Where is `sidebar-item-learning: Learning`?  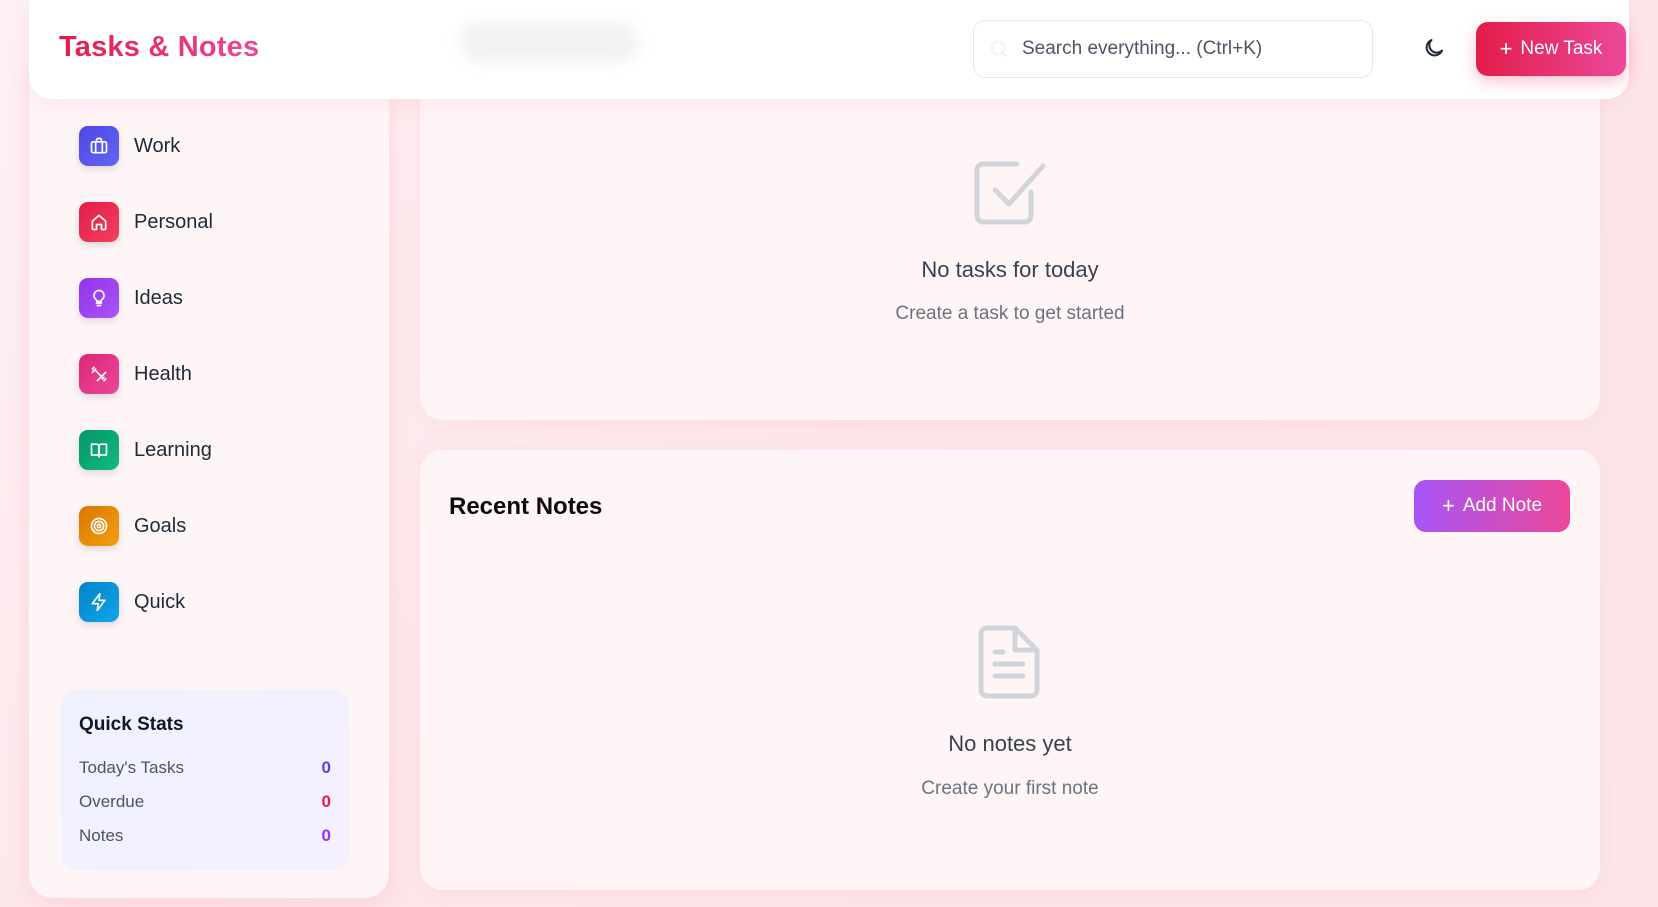 sidebar-item-learning: Learning is located at coordinates (209, 450).